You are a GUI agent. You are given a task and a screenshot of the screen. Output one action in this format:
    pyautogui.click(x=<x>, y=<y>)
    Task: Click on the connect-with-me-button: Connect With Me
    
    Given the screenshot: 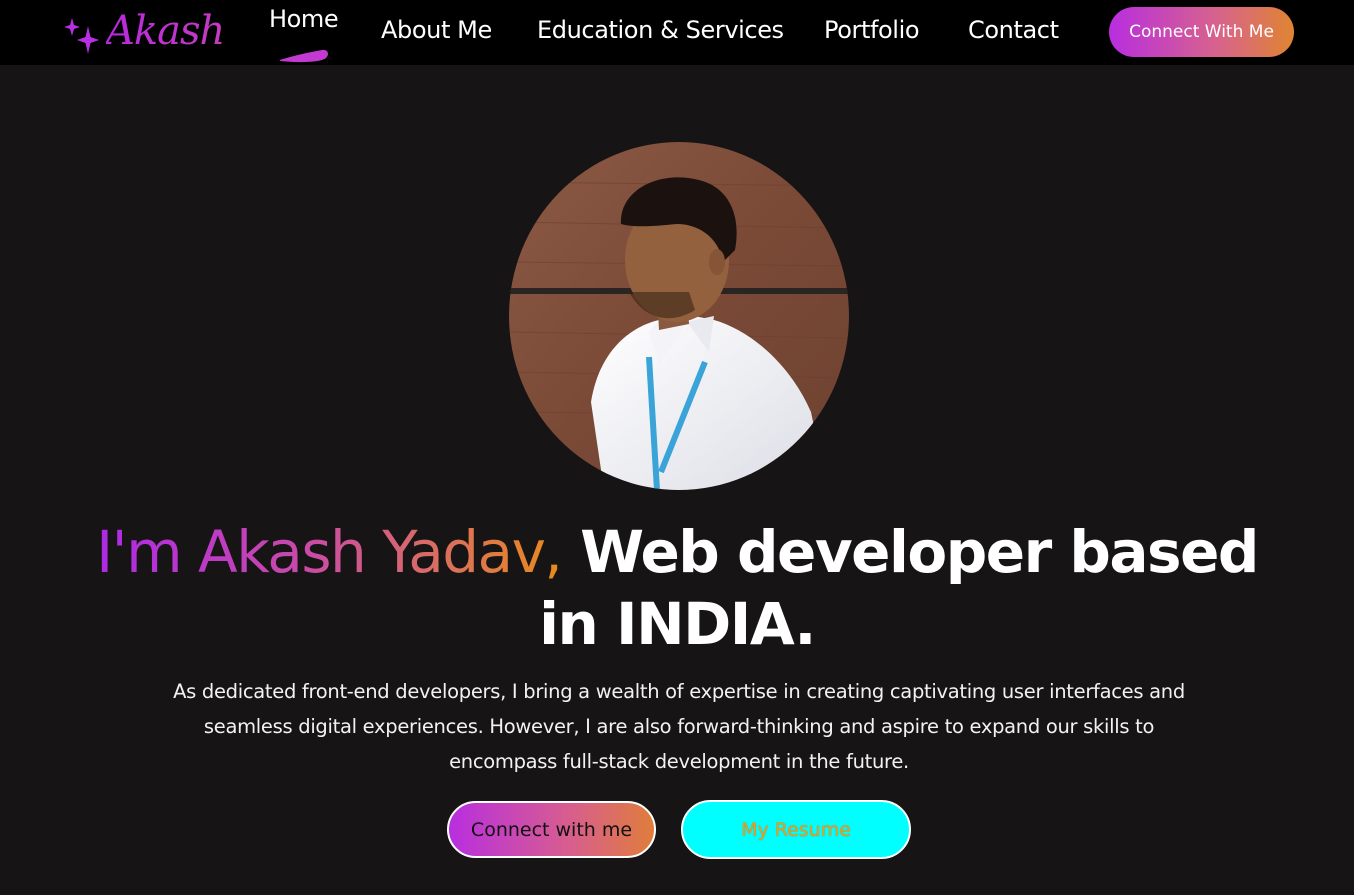 What is the action you would take?
    pyautogui.click(x=1201, y=32)
    